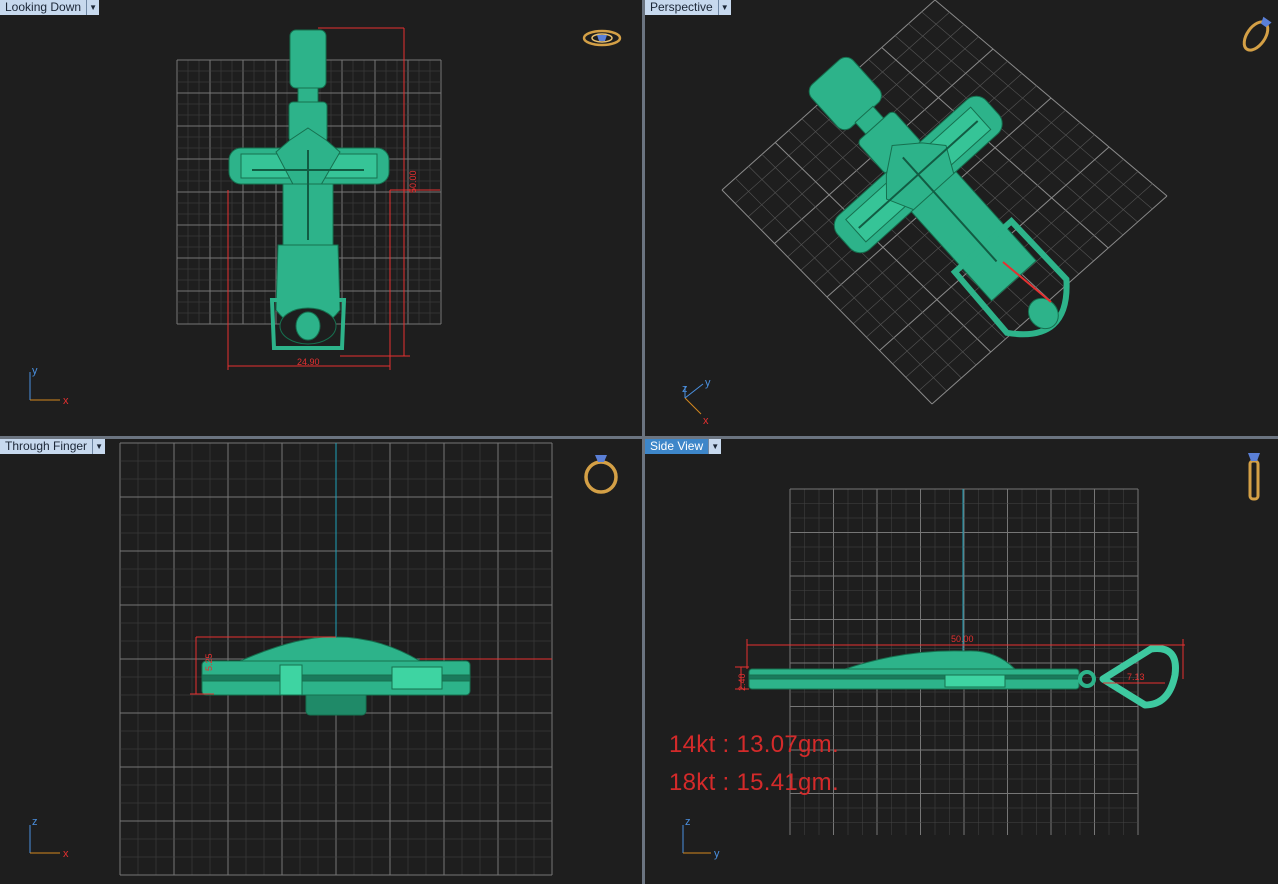 The height and width of the screenshot is (884, 1278). Describe the element at coordinates (44, 7) in the screenshot. I see `viewport-label-text: Looking Down` at that location.